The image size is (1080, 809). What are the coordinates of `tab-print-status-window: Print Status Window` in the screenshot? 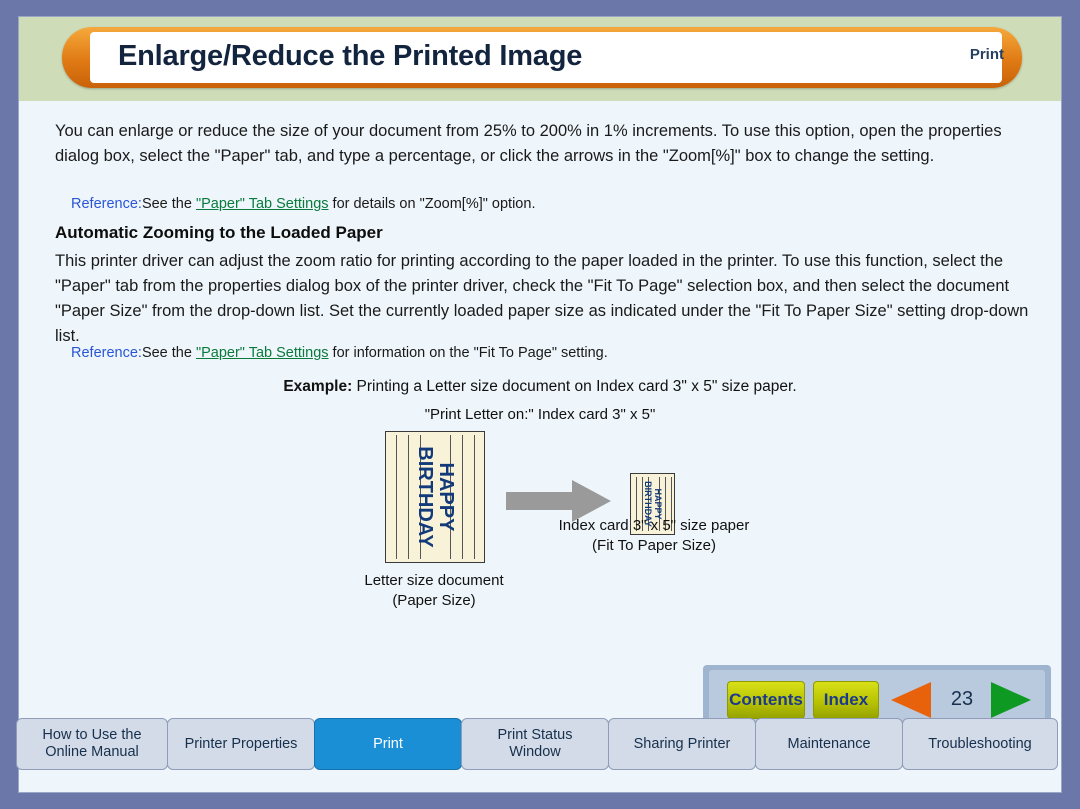 It's located at (535, 744).